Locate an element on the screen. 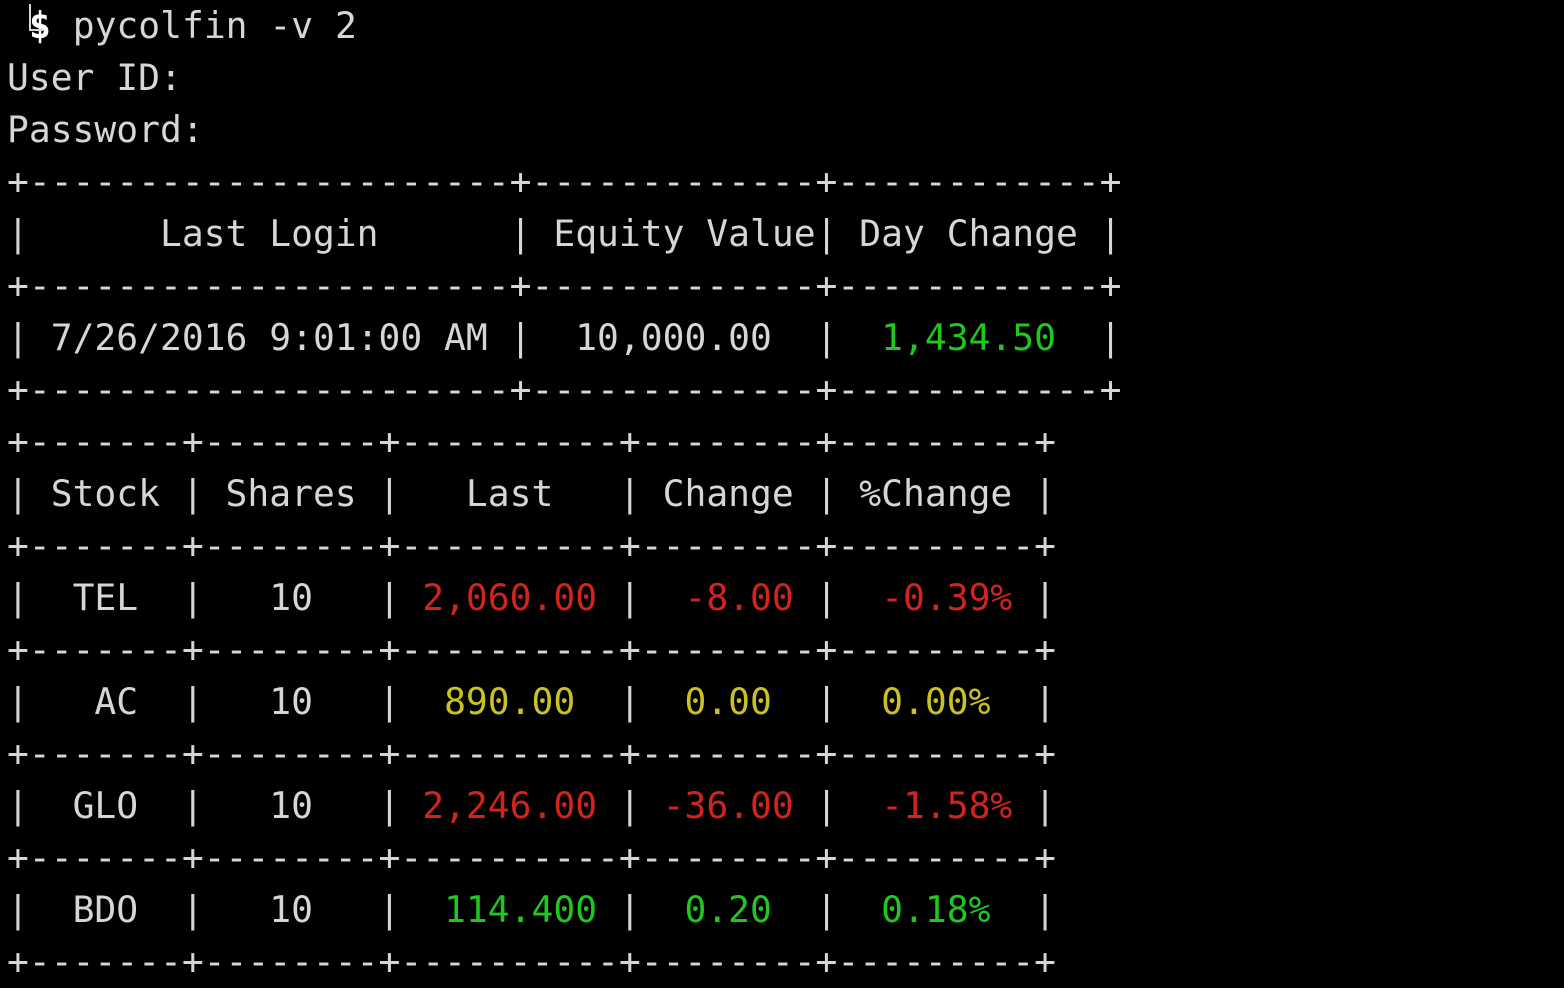  header-day-change: Day Change is located at coordinates (968, 233).